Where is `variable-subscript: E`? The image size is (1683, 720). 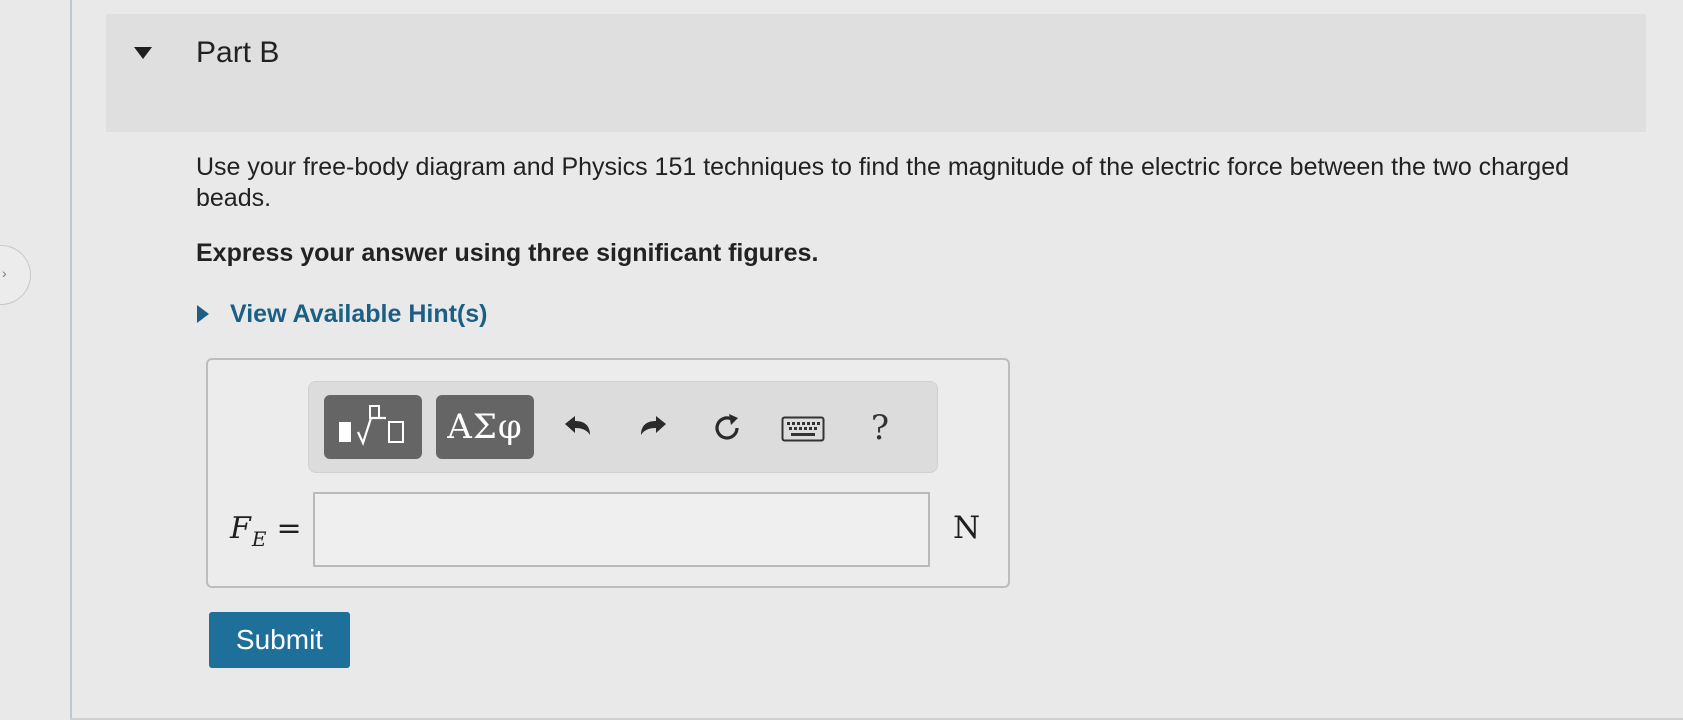
variable-subscript: E is located at coordinates (259, 539).